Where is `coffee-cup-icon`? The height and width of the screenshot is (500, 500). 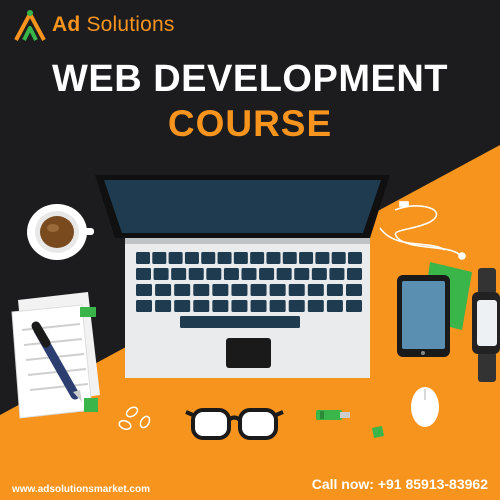 coffee-cup-icon is located at coordinates (60, 232).